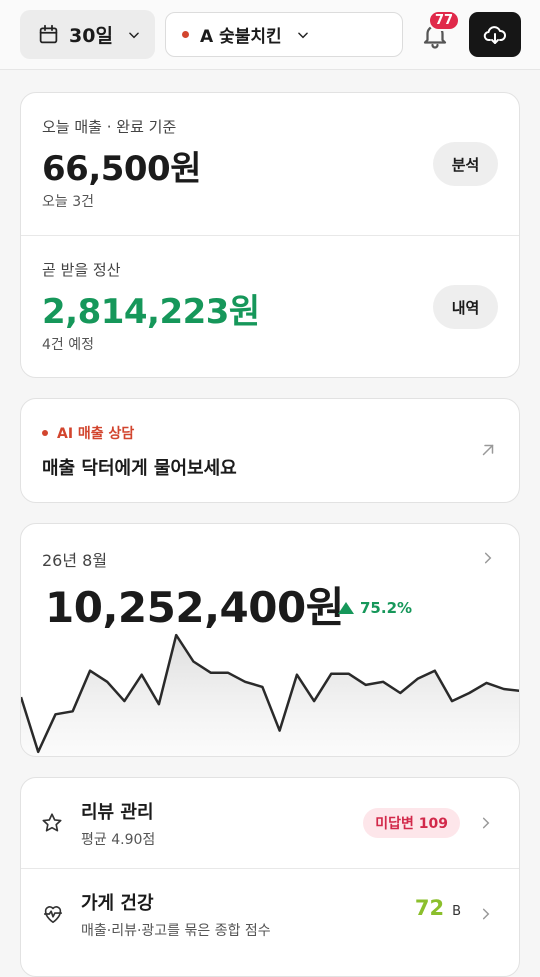 The image size is (540, 977). Describe the element at coordinates (91, 34) in the screenshot. I see `period-label: 30일` at that location.